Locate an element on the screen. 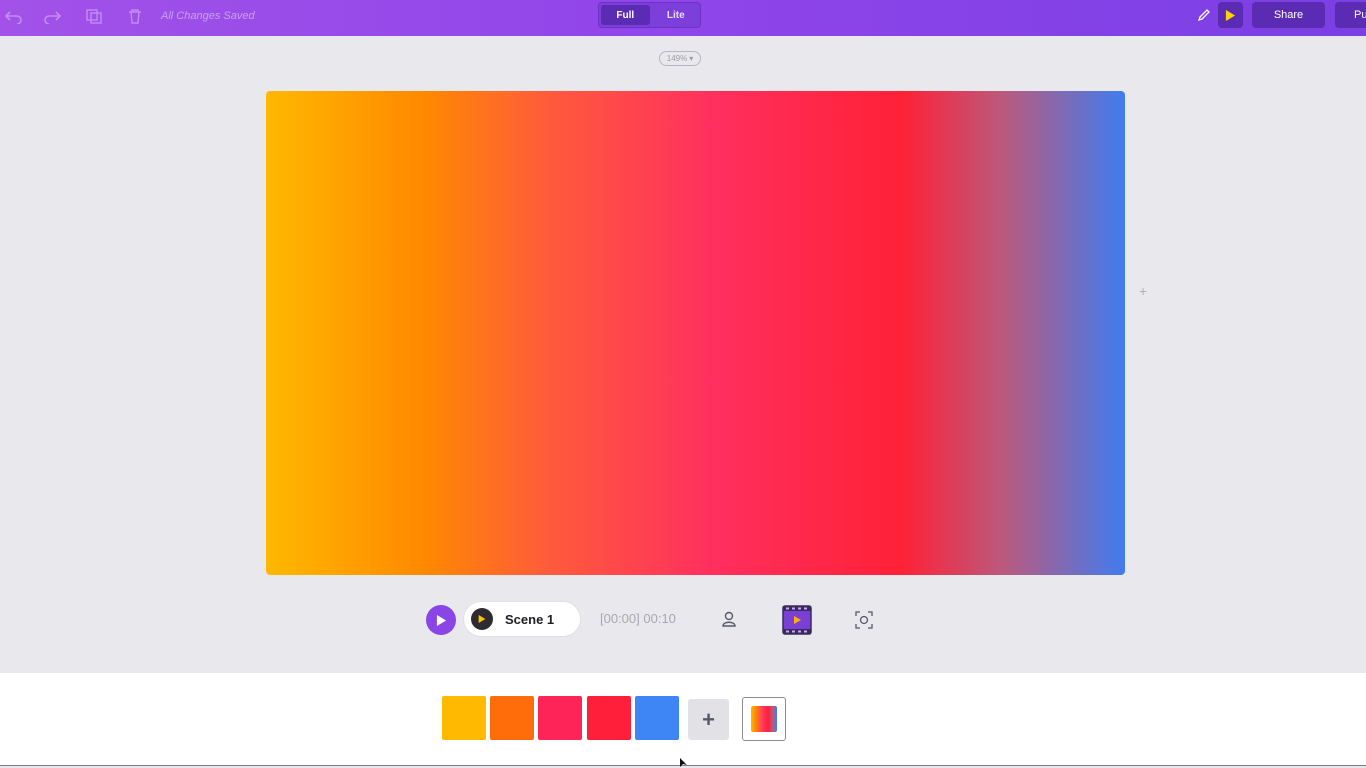 The height and width of the screenshot is (768, 1366). undo-icon is located at coordinates (14, 16).